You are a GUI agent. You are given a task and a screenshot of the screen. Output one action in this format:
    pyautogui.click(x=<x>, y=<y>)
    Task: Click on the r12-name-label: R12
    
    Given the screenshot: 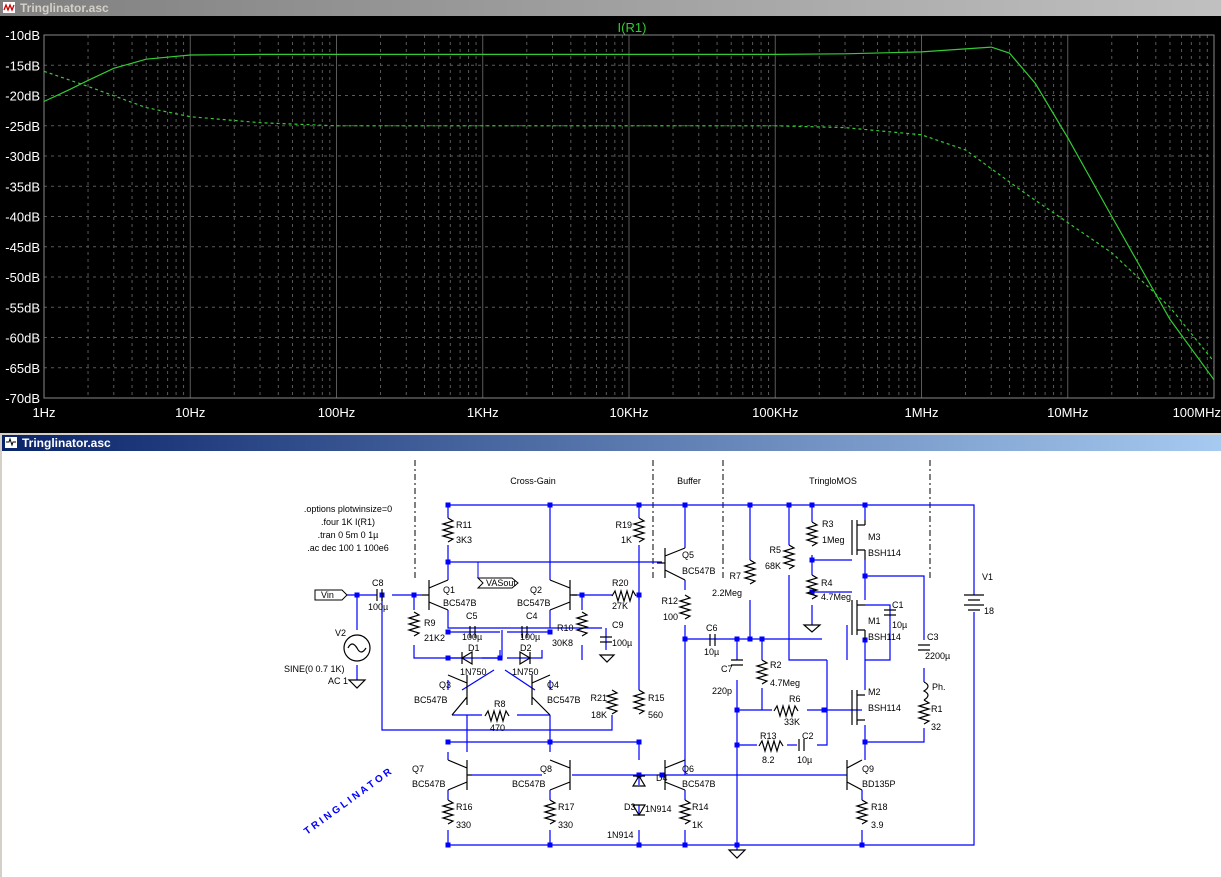 What is the action you would take?
    pyautogui.click(x=669, y=601)
    